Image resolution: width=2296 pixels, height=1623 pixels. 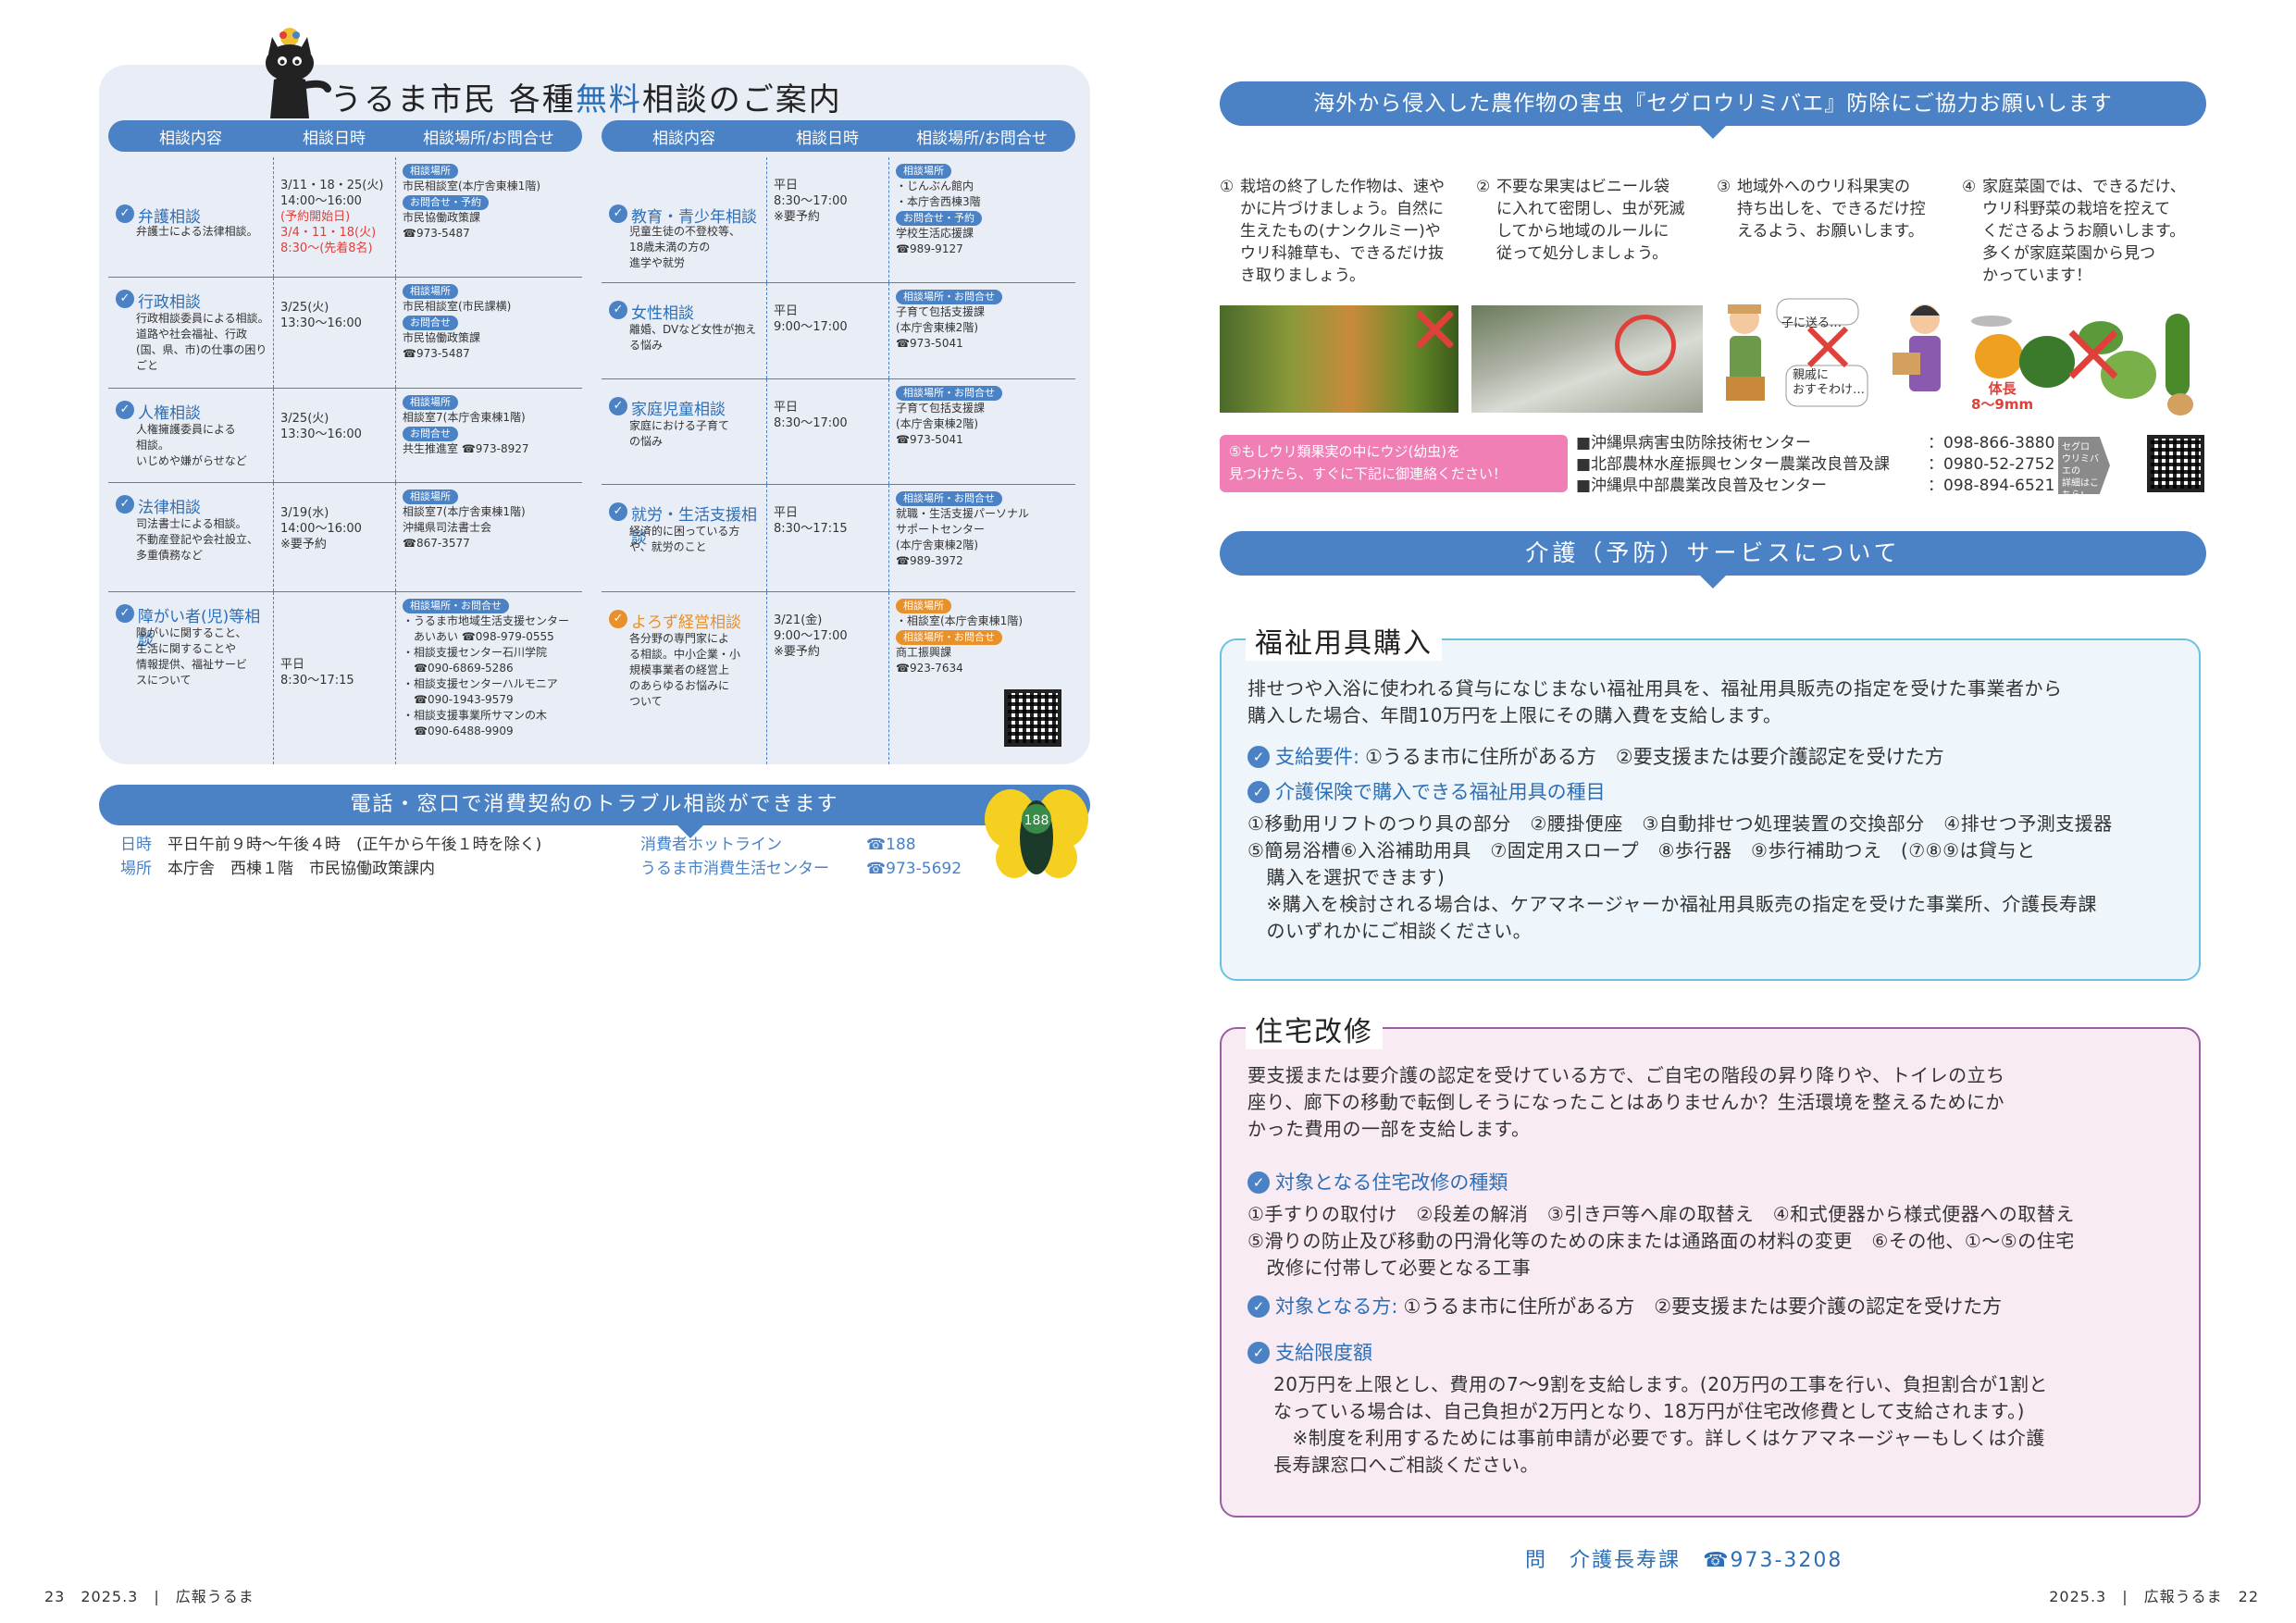 I want to click on reform-limit-head: ✓ 支給限度額, so click(x=1309, y=1352).